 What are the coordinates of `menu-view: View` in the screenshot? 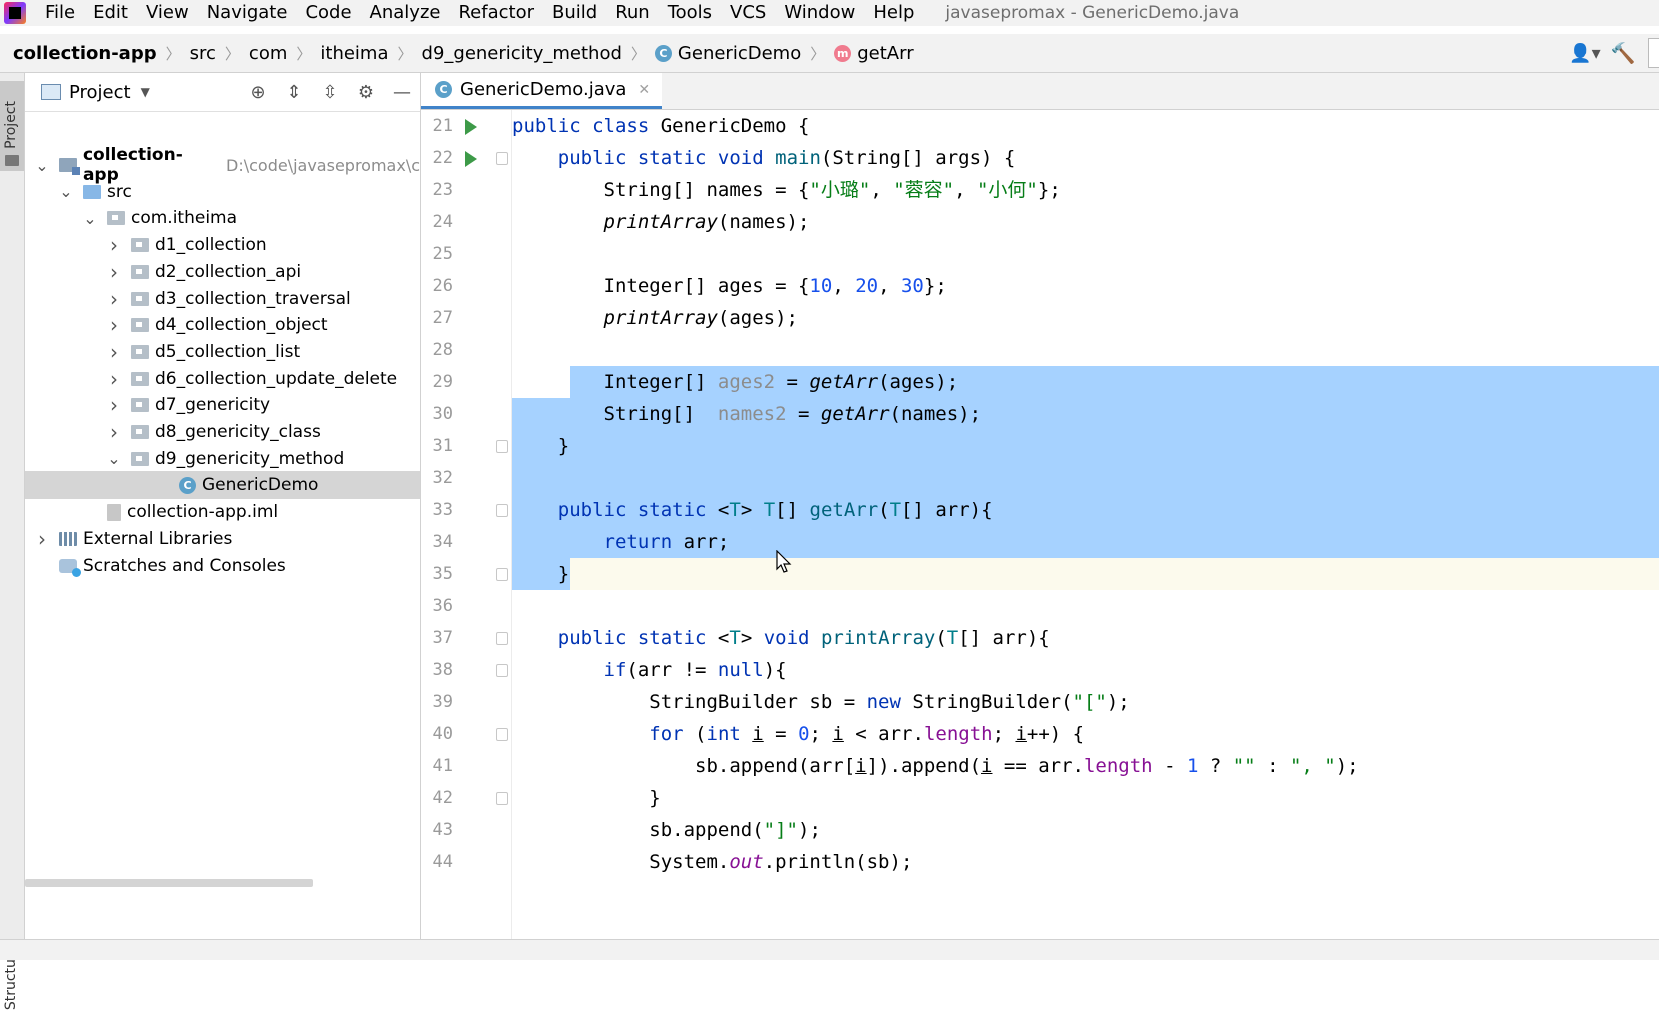 It's located at (167, 13).